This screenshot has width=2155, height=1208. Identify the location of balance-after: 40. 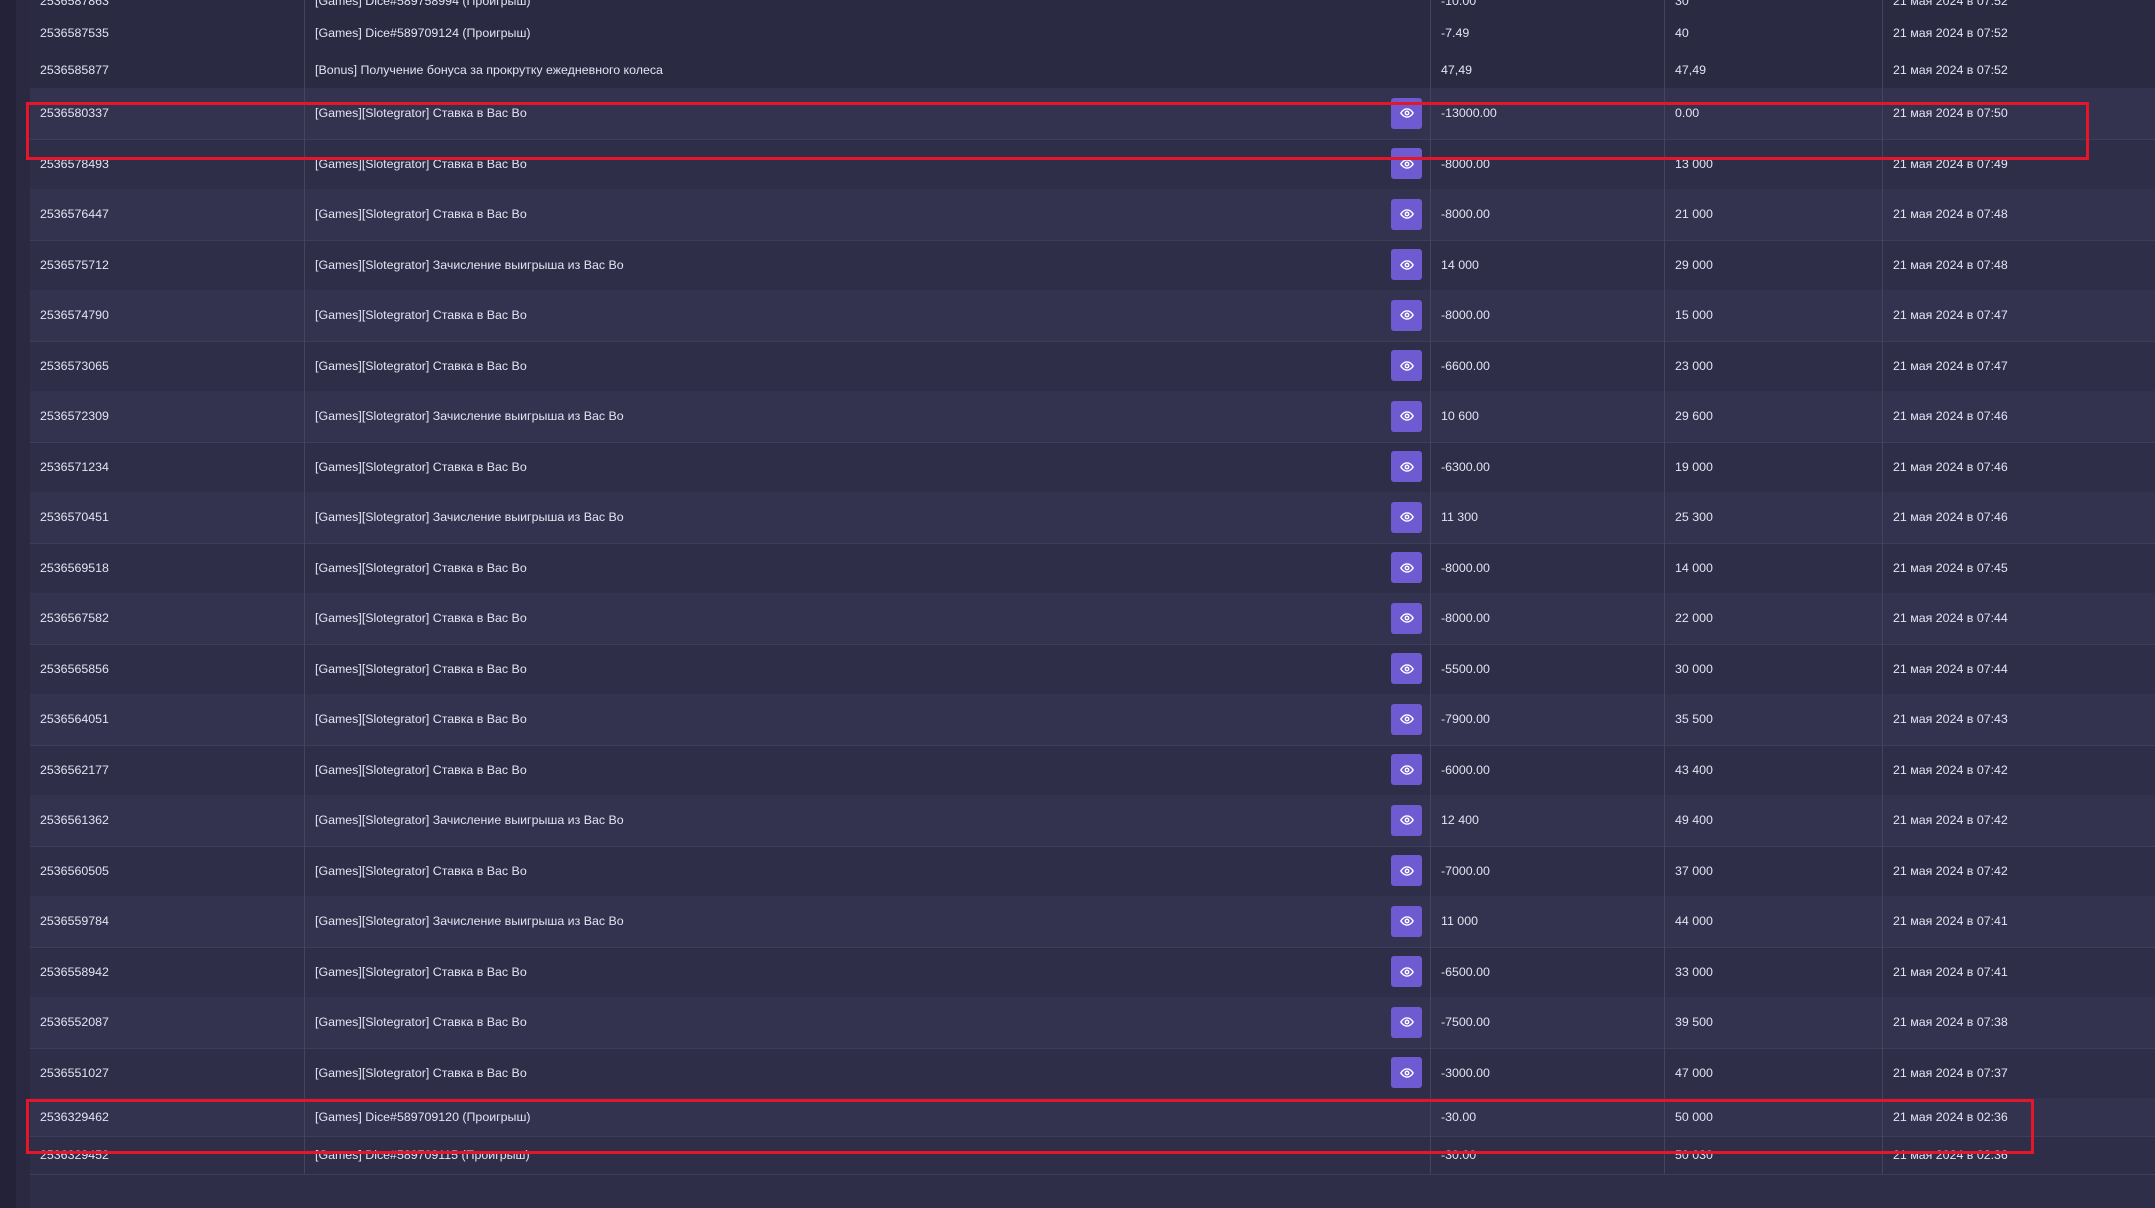
(1774, 32).